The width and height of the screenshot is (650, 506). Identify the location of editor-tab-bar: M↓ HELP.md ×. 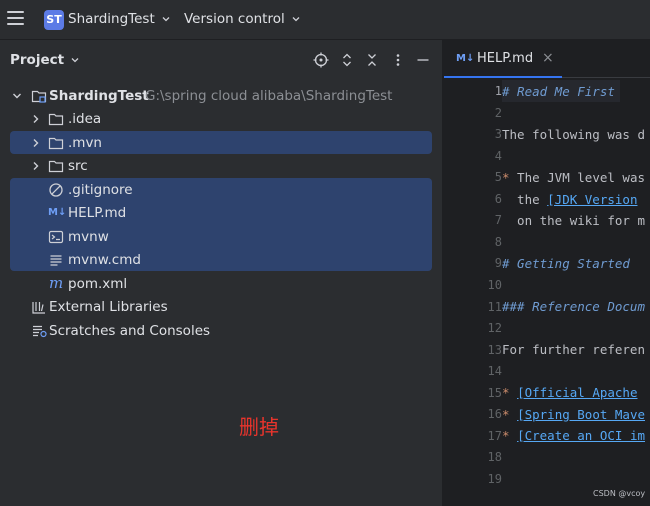
(547, 59).